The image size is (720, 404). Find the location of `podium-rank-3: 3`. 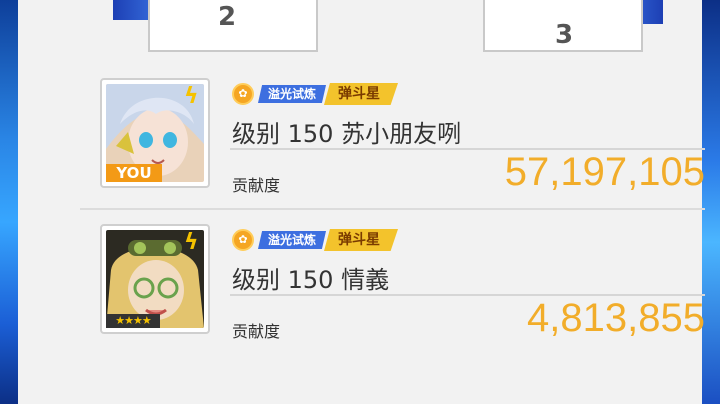

podium-rank-3: 3 is located at coordinates (564, 35).